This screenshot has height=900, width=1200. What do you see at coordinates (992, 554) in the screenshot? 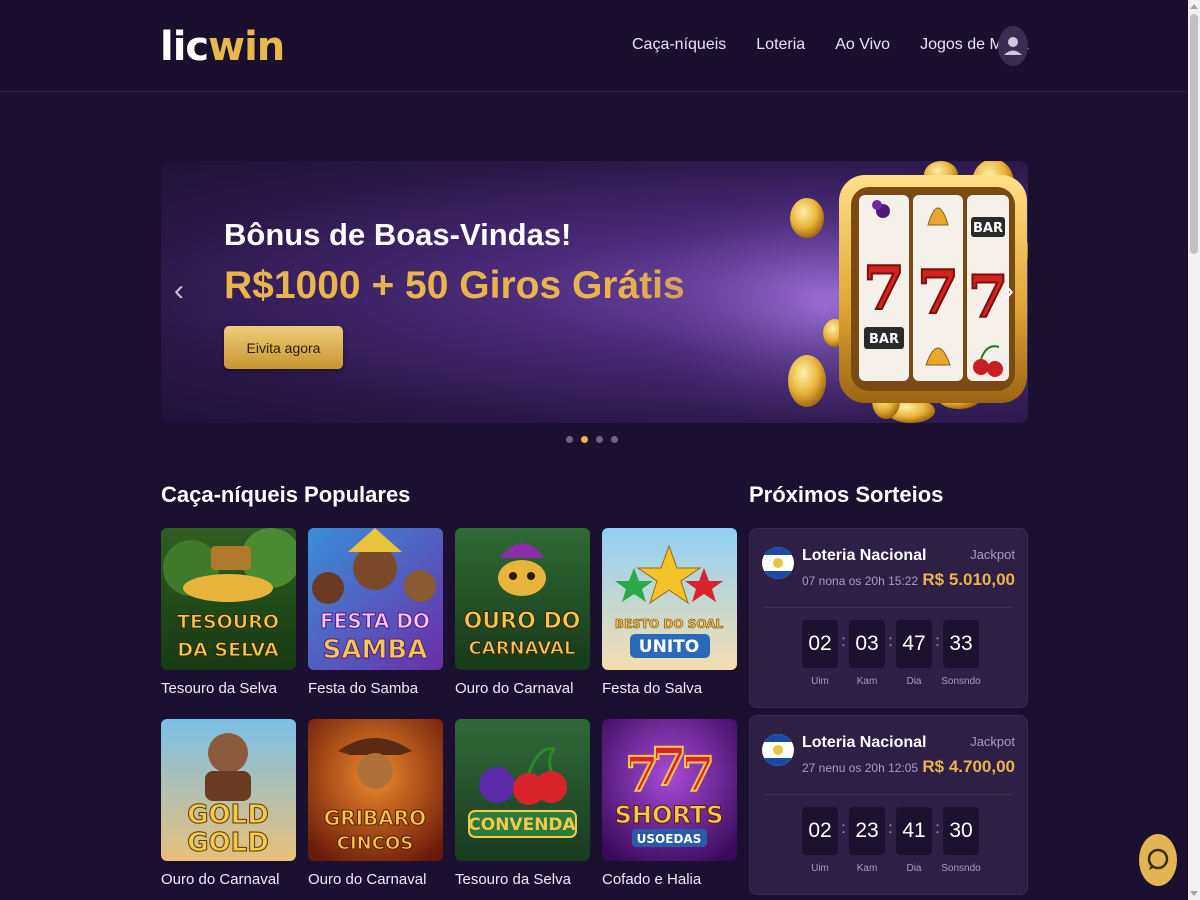
I see `jackpot-label: Jackpot` at bounding box center [992, 554].